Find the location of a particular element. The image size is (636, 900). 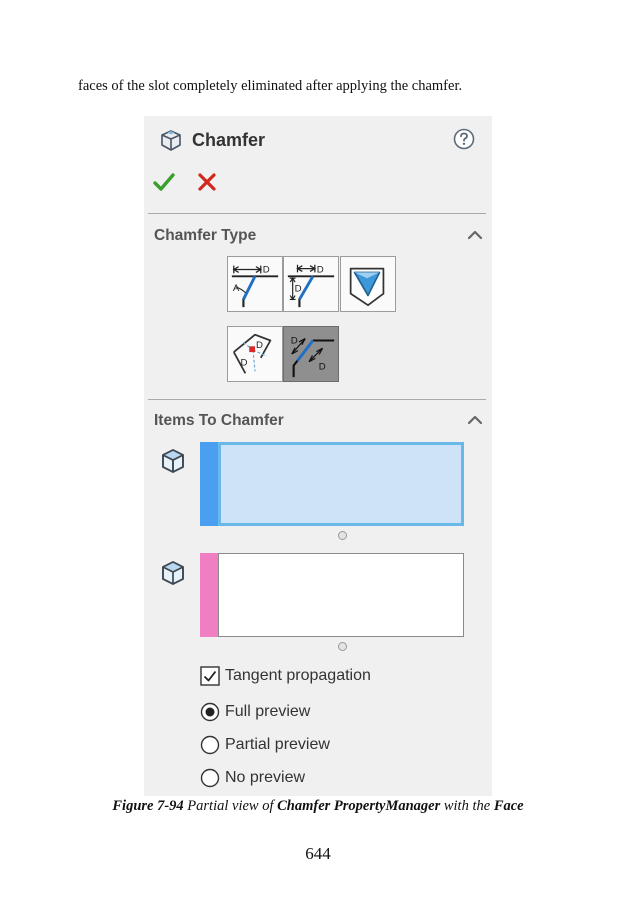

no-preview-radio: No preview is located at coordinates (252, 778).